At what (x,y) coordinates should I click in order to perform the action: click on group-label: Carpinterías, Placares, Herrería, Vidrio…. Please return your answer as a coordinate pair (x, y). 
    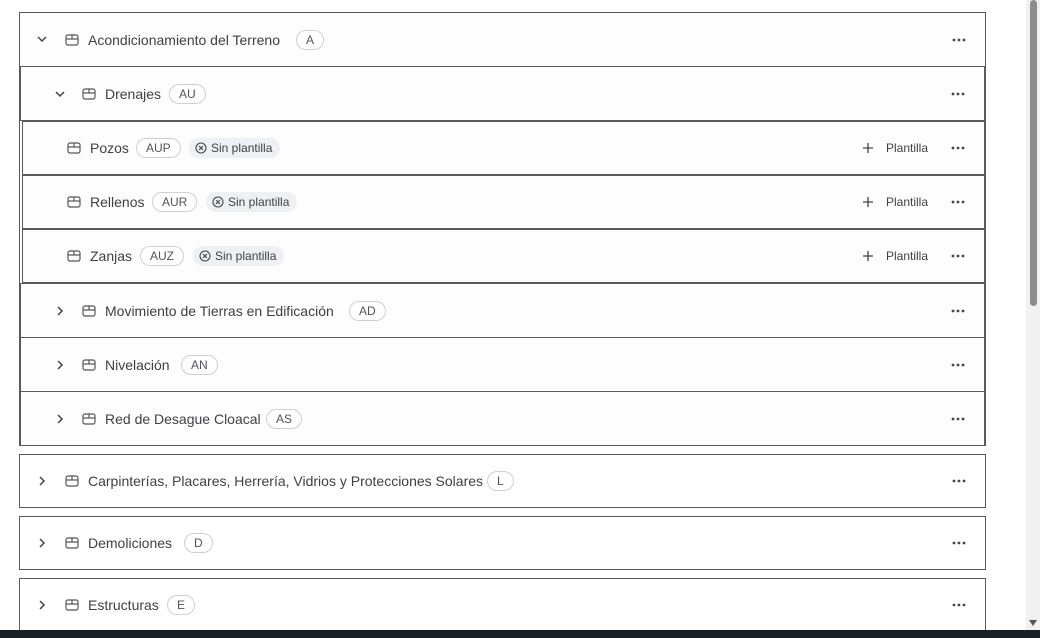
    Looking at the image, I should click on (286, 481).